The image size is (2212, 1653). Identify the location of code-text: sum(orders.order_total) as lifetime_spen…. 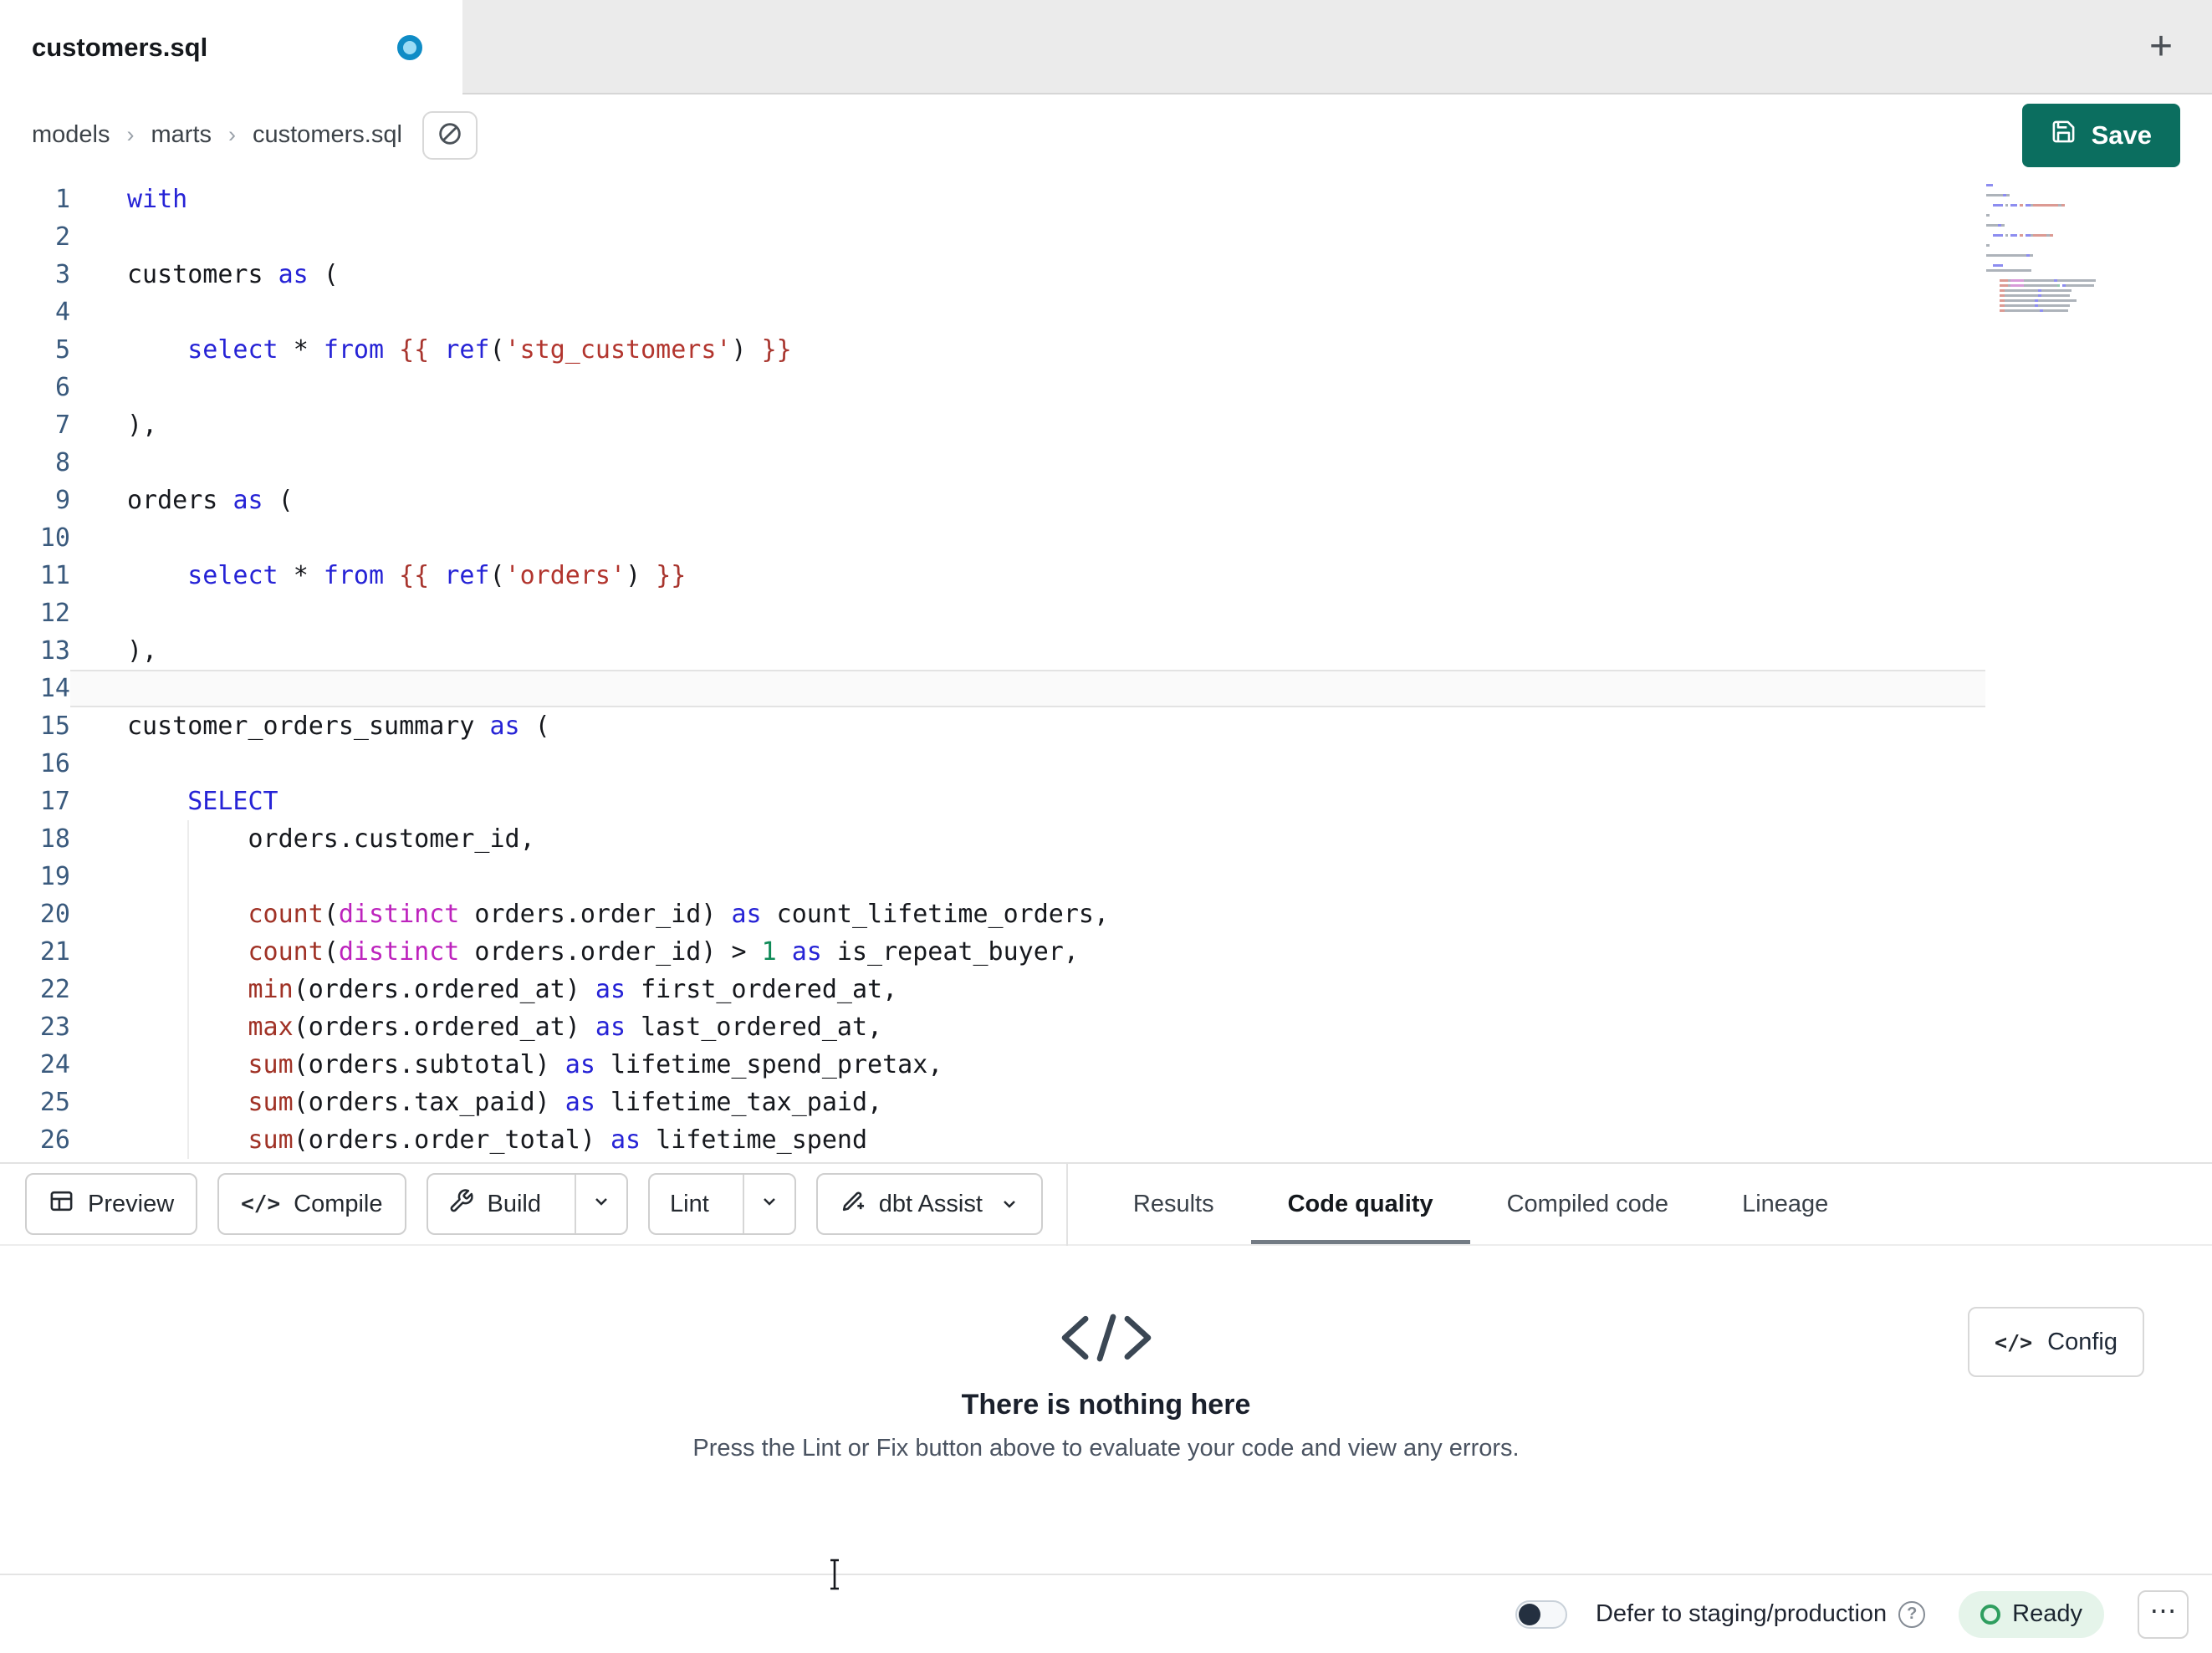
(1027, 1140).